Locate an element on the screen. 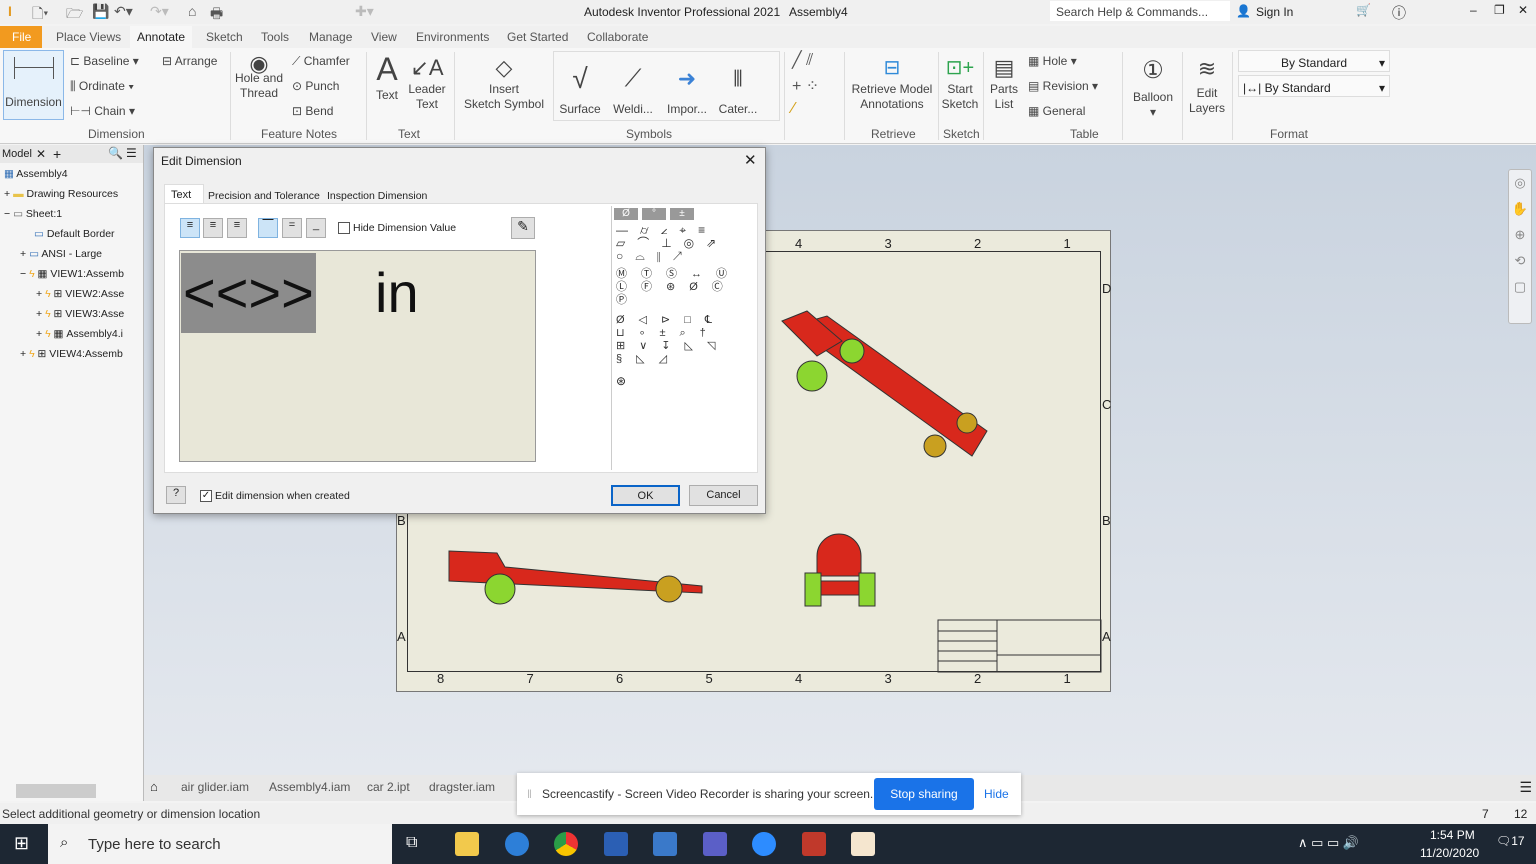 Image resolution: width=1536 pixels, height=864 pixels. add-icon: ✚▾ is located at coordinates (364, 11).